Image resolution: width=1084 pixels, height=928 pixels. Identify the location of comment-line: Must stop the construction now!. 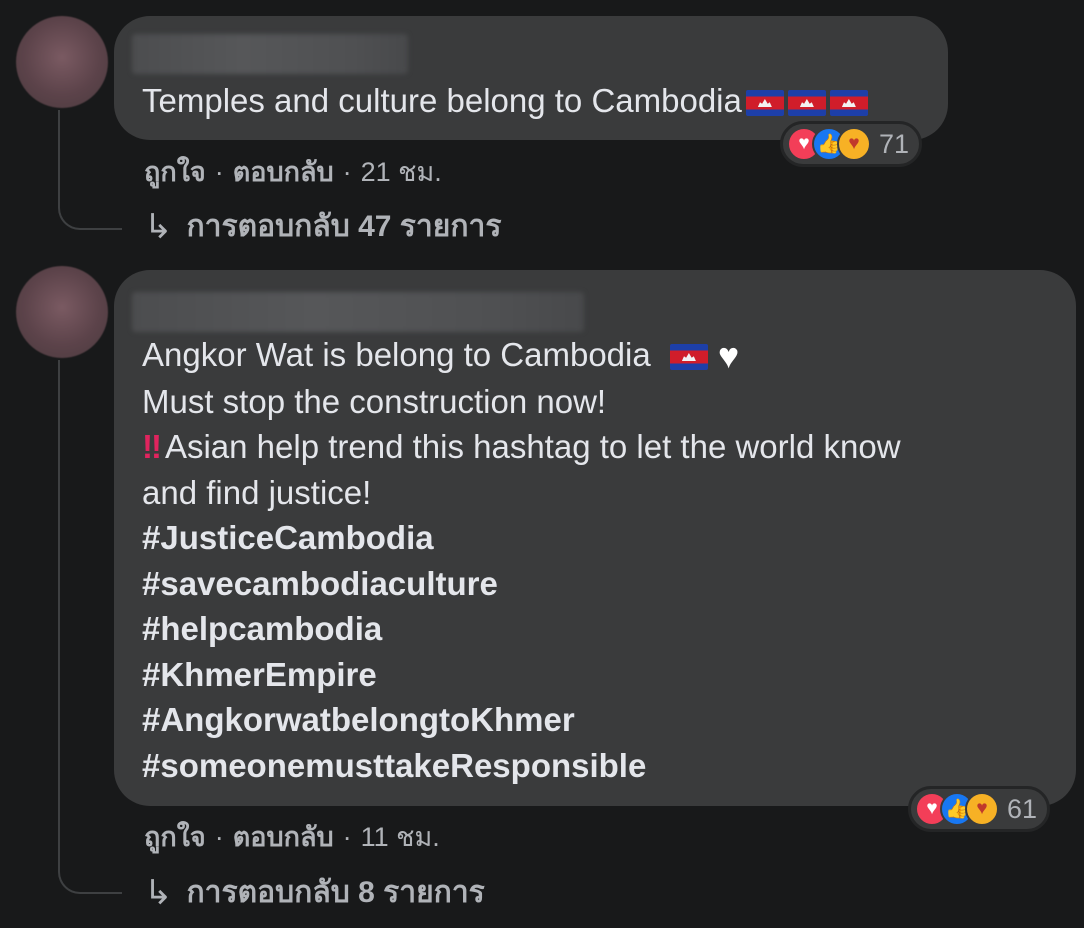
(374, 401).